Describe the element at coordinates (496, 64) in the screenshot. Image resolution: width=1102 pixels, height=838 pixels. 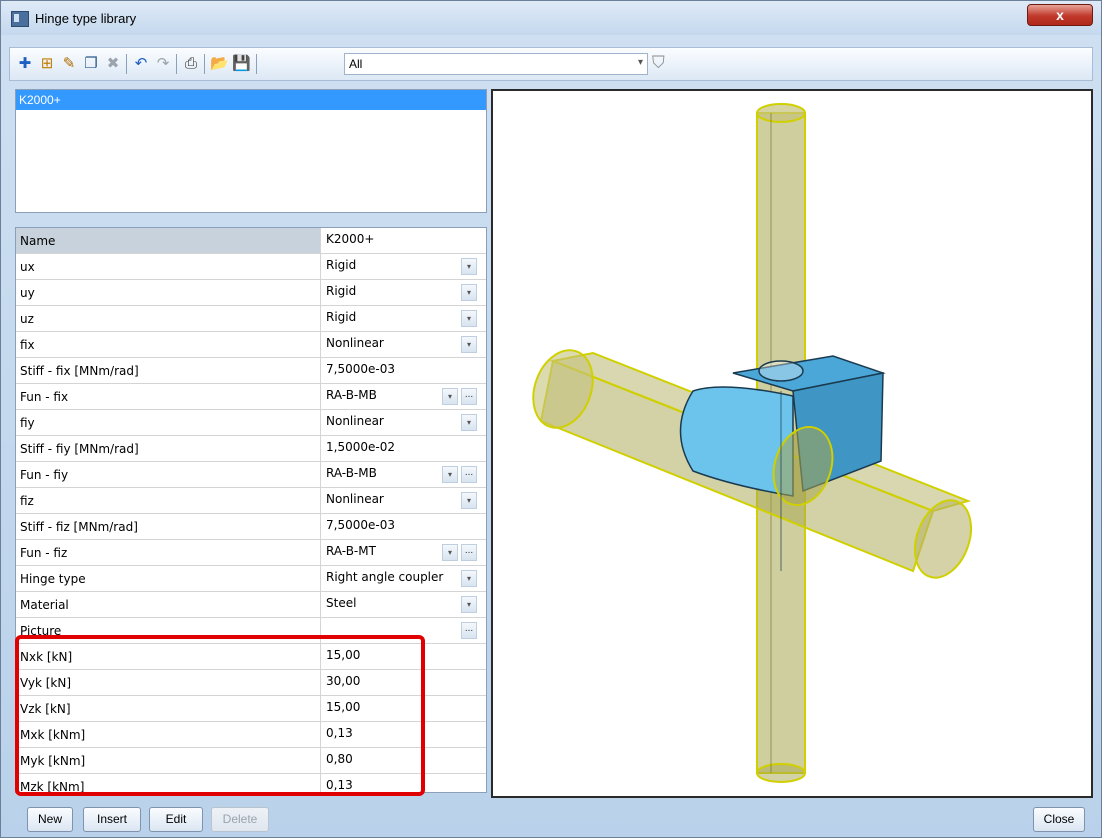
I see `filter-select: All ▾` at that location.